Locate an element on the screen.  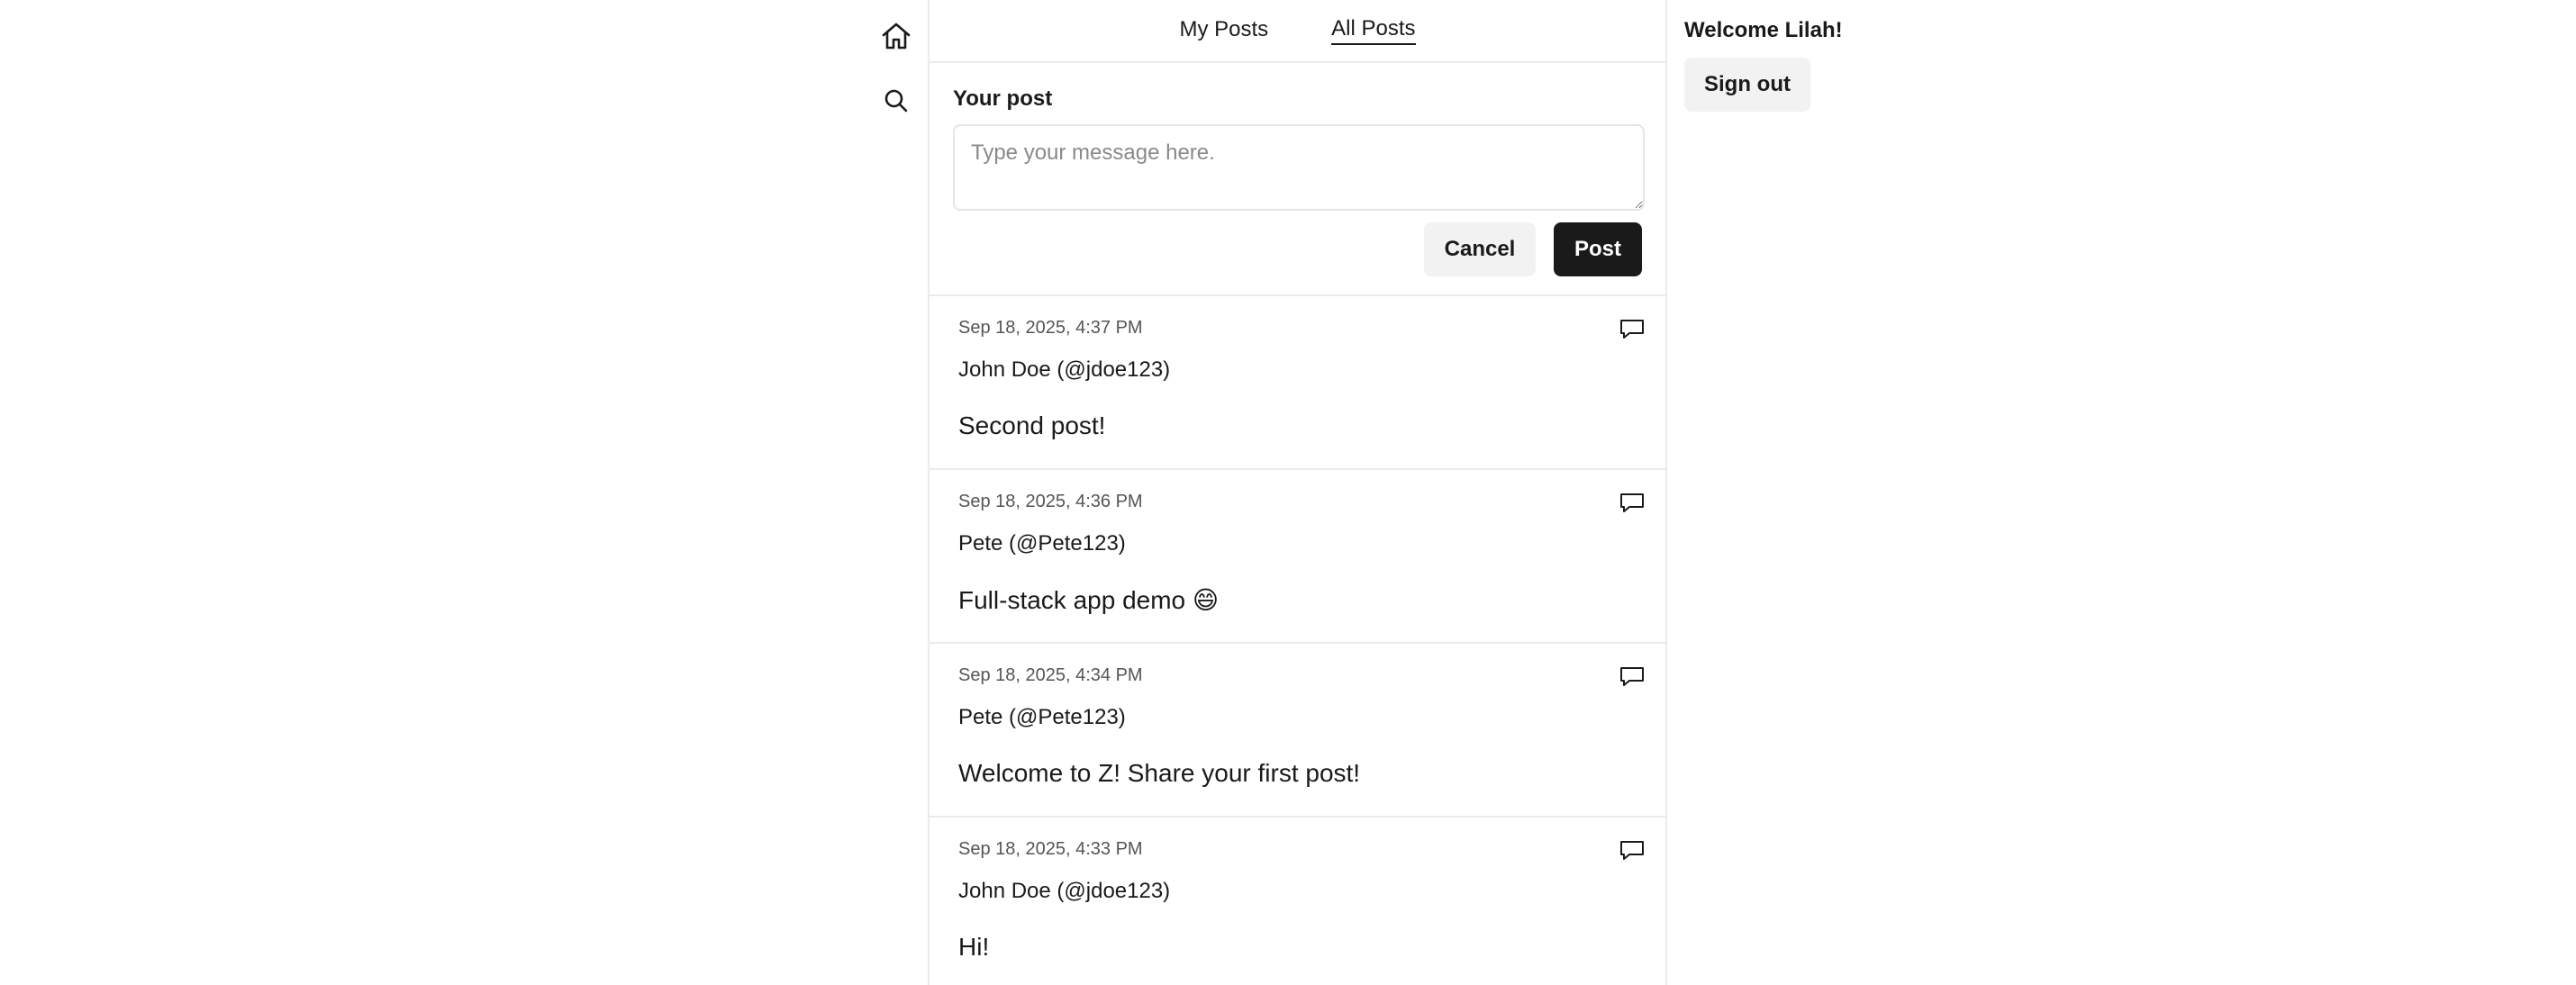
home-icon is located at coordinates (896, 36).